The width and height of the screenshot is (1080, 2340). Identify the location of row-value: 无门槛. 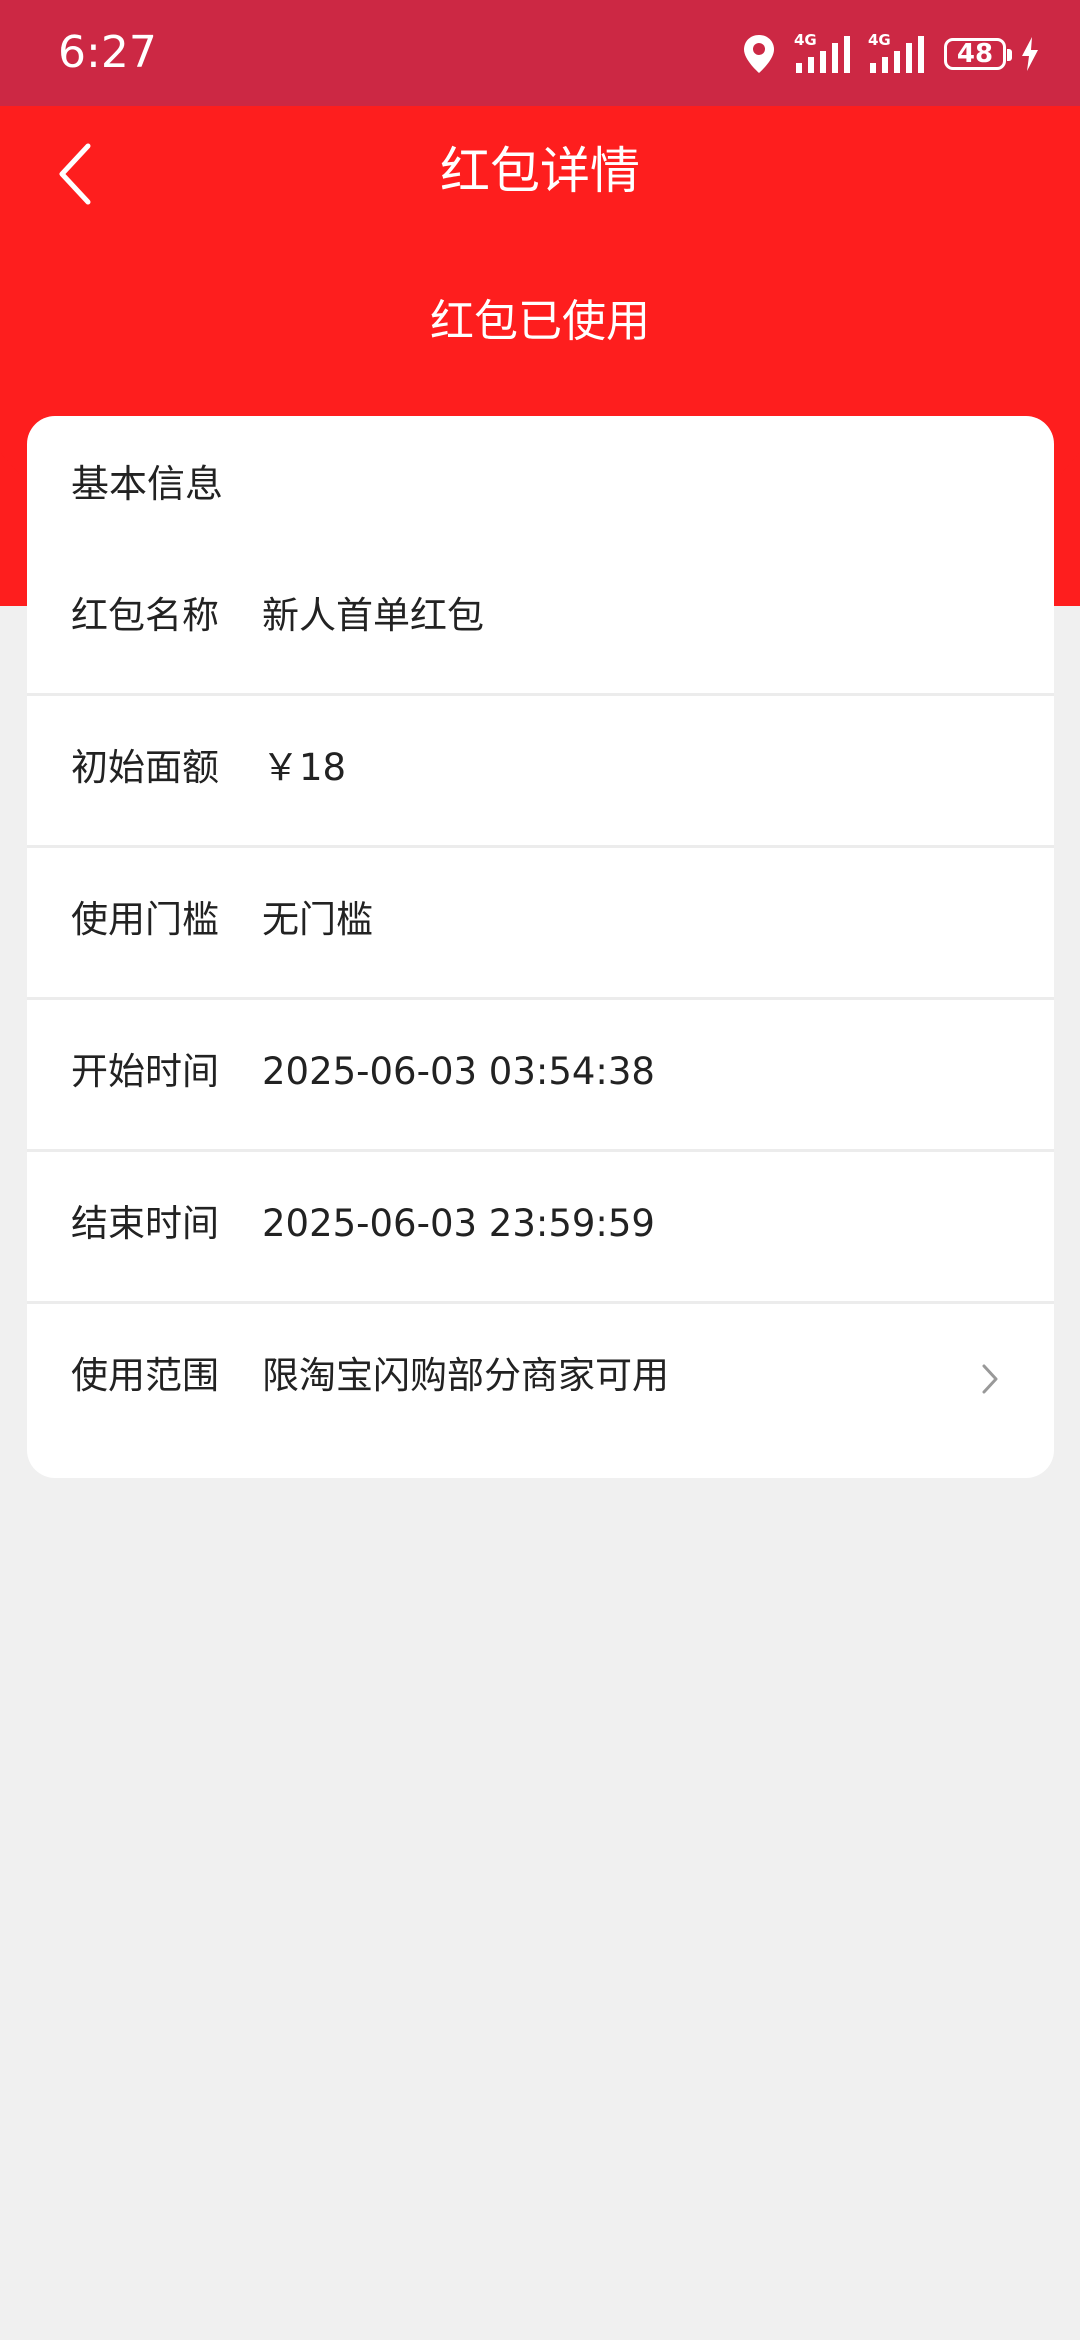
(317, 919).